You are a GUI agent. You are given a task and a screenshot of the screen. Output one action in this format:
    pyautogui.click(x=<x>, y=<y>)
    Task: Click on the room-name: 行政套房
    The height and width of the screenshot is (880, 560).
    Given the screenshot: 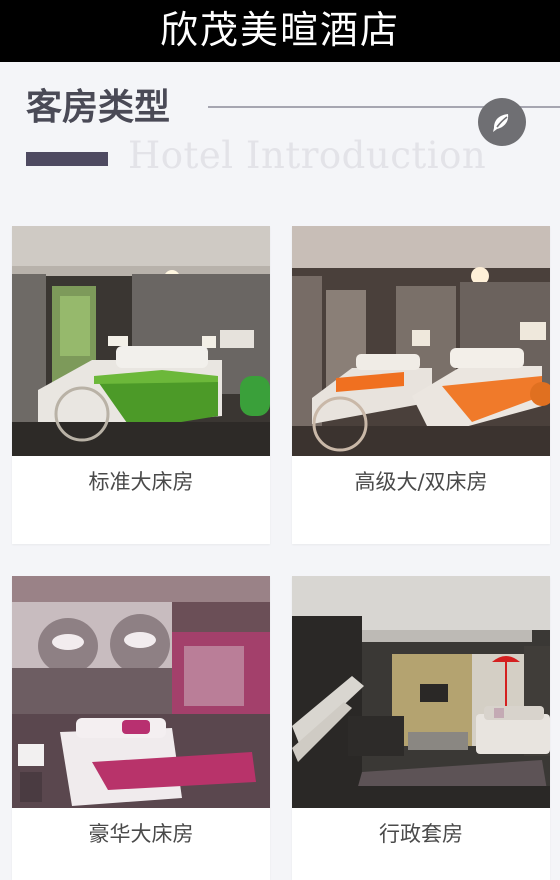 What is the action you would take?
    pyautogui.click(x=421, y=834)
    